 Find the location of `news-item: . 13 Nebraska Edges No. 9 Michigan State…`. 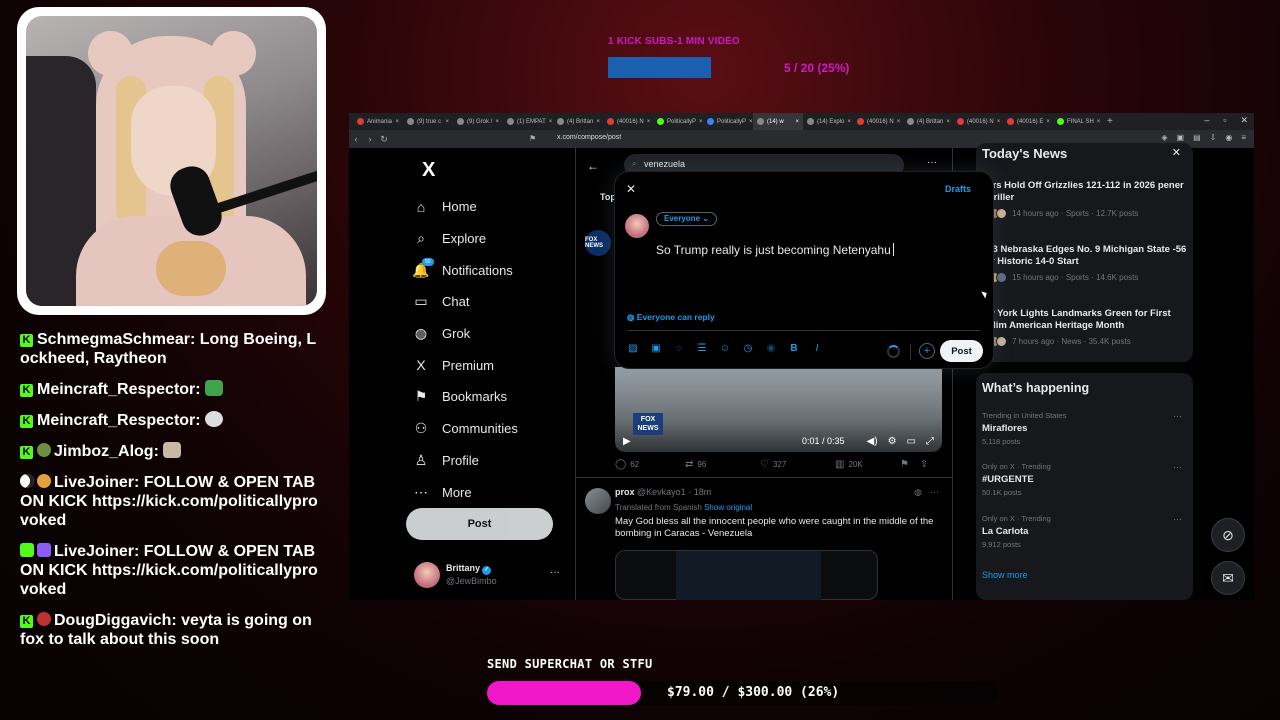

news-item: . 13 Nebraska Edges No. 9 Michigan State… is located at coordinates (1084, 263).